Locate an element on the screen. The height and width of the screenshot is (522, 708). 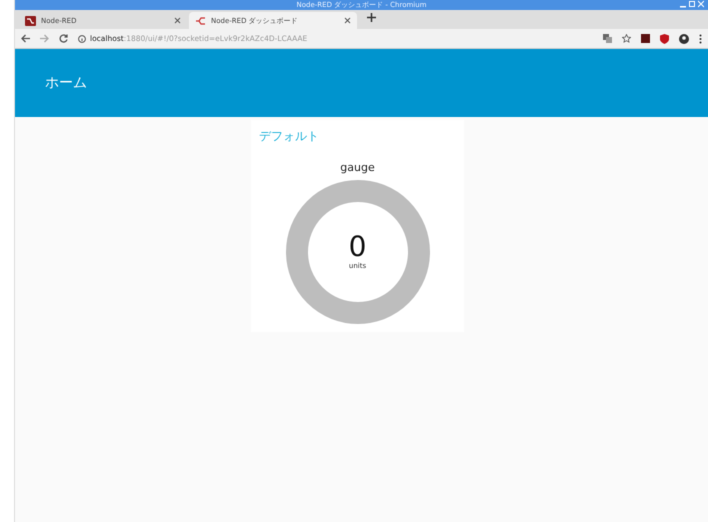
gauge-value: 0 is located at coordinates (357, 247).